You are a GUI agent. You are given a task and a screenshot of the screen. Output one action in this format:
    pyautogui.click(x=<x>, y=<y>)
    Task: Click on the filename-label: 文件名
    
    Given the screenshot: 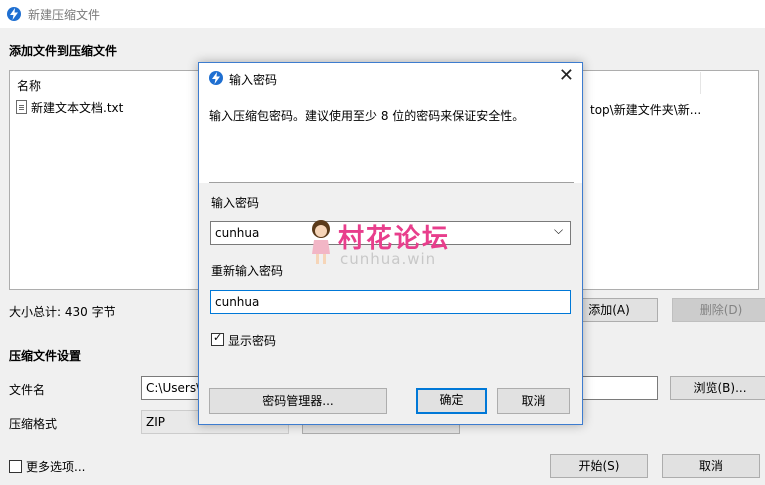 What is the action you would take?
    pyautogui.click(x=27, y=390)
    